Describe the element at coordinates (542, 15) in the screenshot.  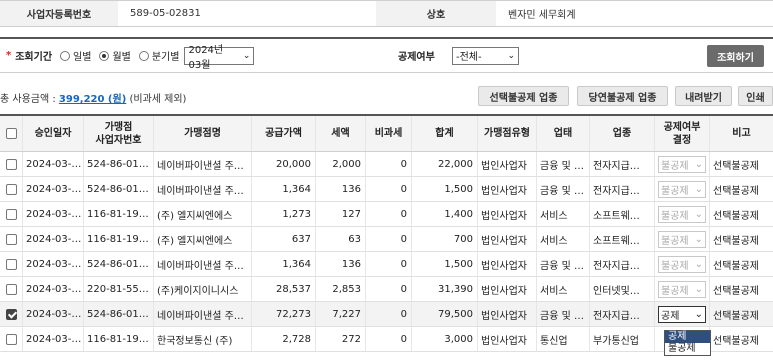
I see `business-name-value: 벤자민 세무회계` at that location.